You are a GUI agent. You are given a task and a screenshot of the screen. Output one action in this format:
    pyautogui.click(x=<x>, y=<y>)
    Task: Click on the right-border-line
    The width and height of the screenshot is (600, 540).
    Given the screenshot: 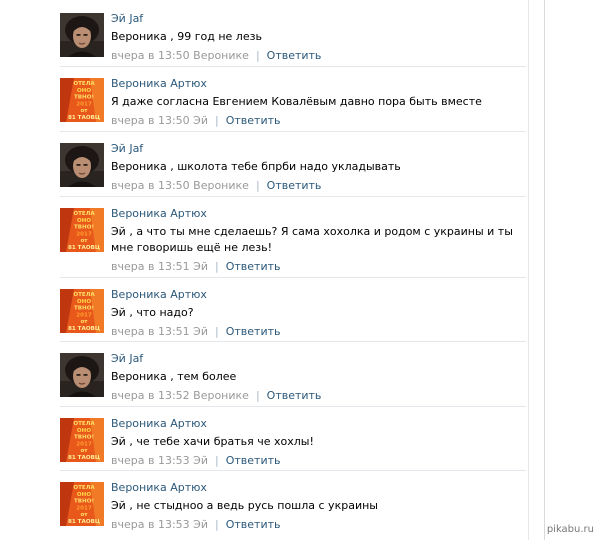 What is the action you would take?
    pyautogui.click(x=528, y=270)
    